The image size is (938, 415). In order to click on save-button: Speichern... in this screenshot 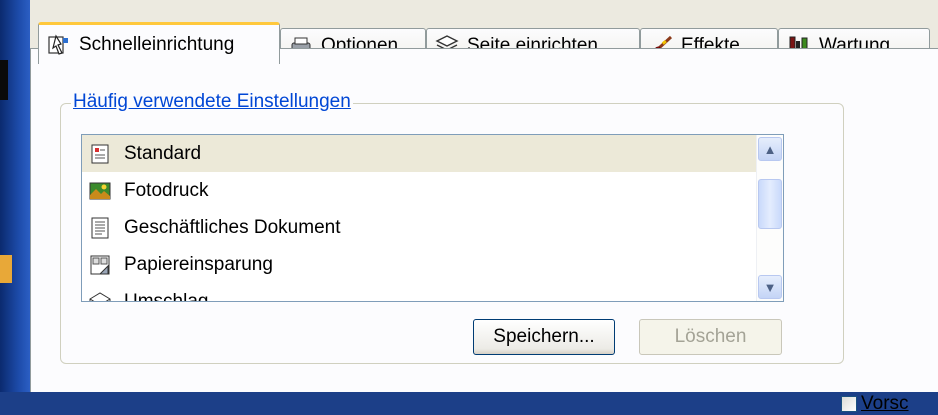, I will do `click(544, 337)`.